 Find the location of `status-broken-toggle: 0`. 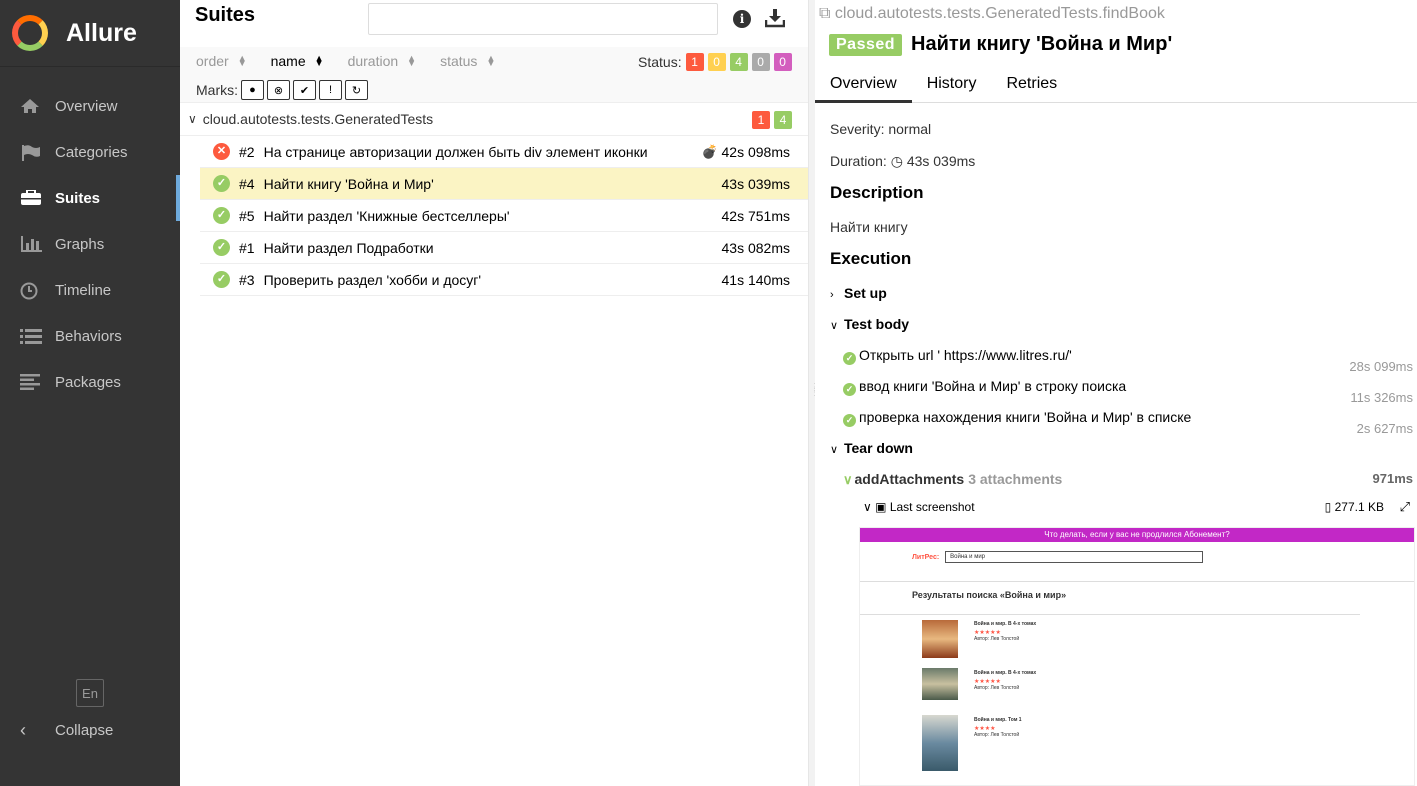

status-broken-toggle: 0 is located at coordinates (716, 62).